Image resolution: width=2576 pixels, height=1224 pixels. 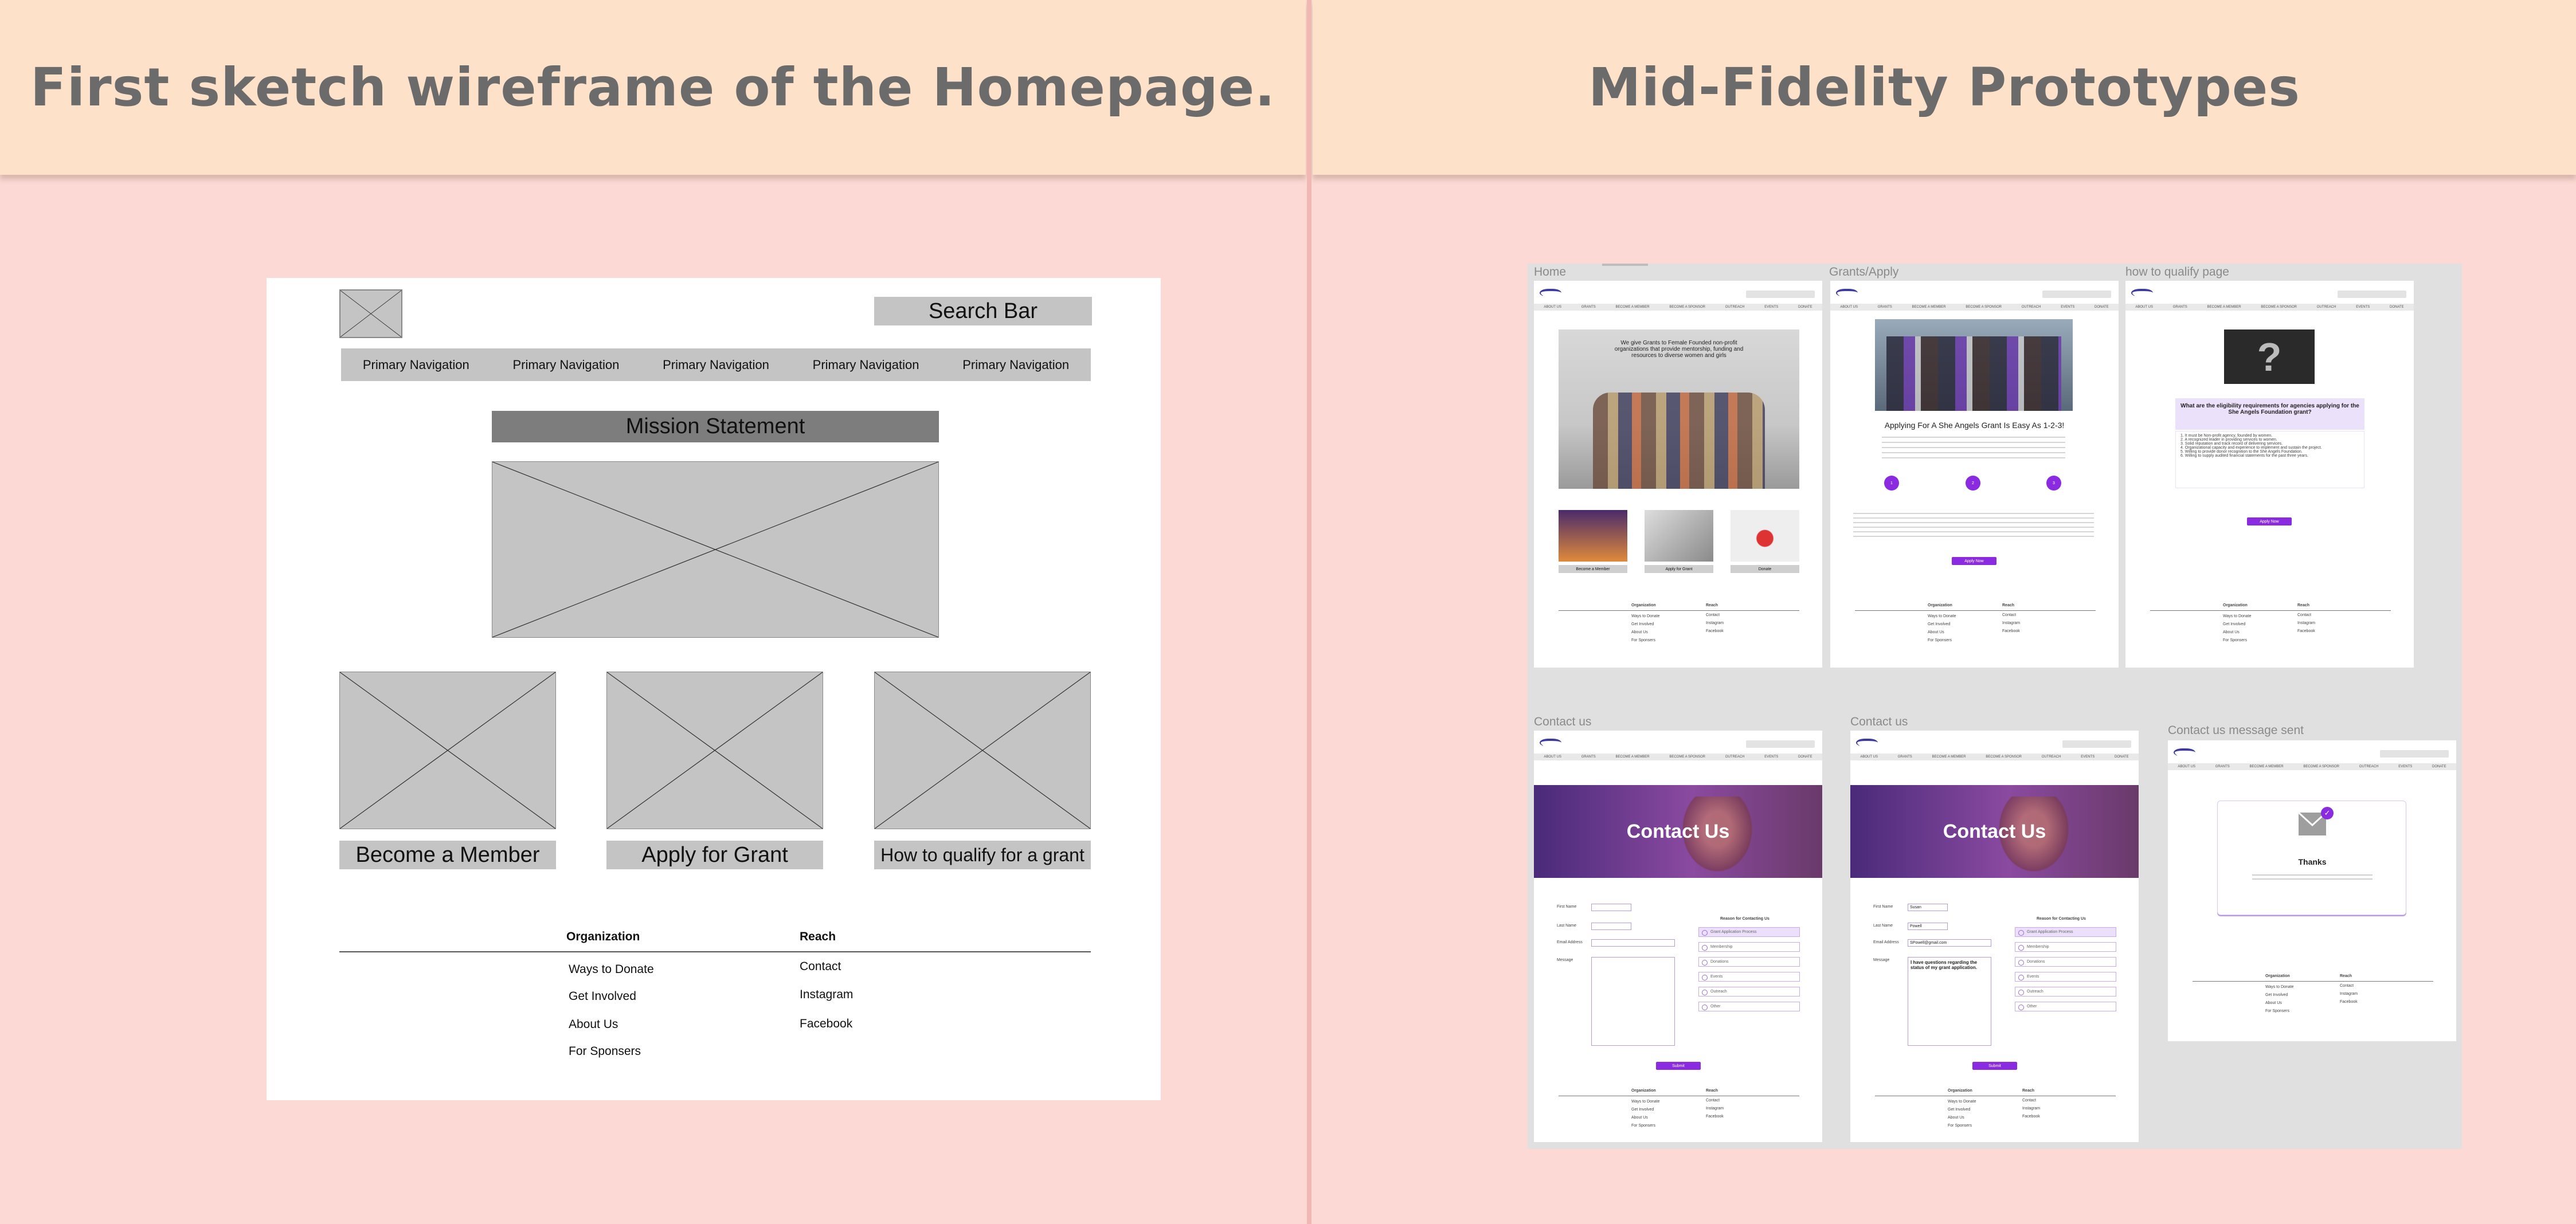 I want to click on sent-footer-link-contact: Contact, so click(x=2347, y=986).